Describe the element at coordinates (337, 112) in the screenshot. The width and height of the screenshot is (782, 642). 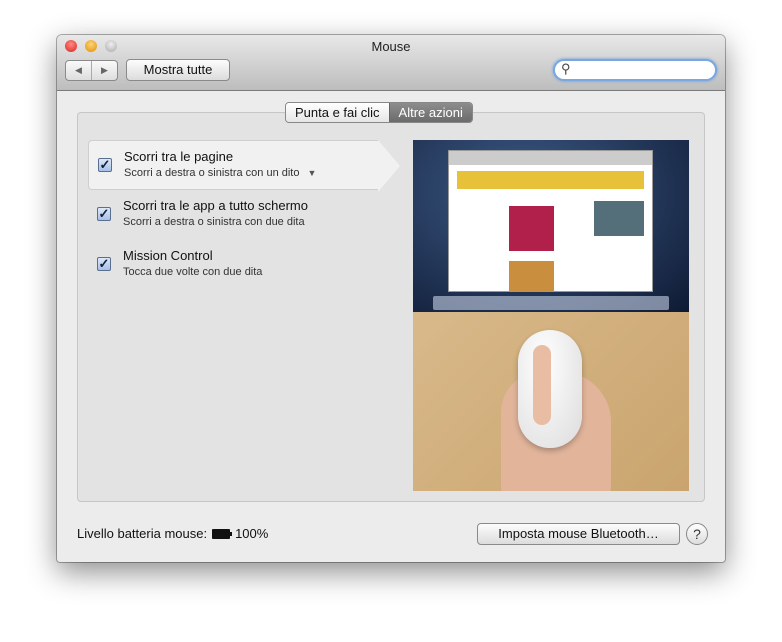
I see `tab-point-and-click: Punta e fai clic` at that location.